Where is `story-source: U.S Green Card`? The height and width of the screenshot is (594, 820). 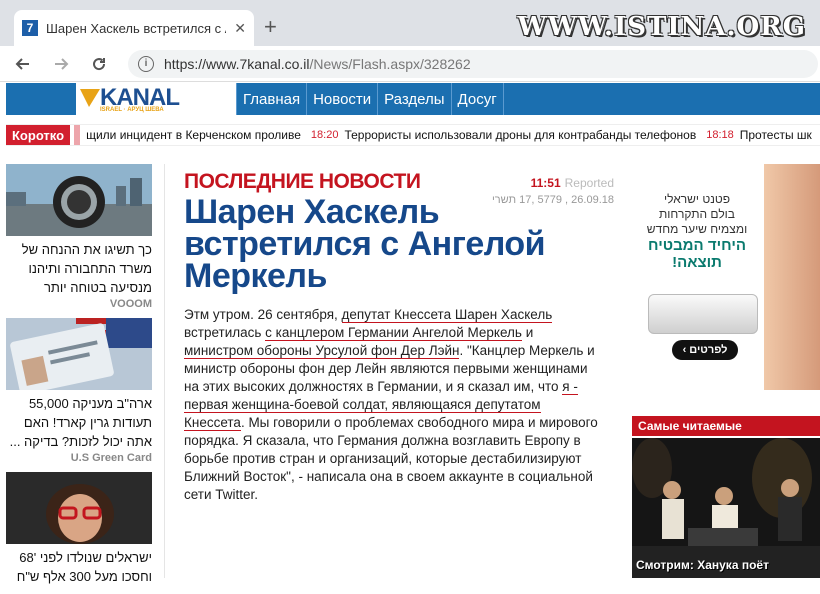 story-source: U.S Green Card is located at coordinates (111, 458).